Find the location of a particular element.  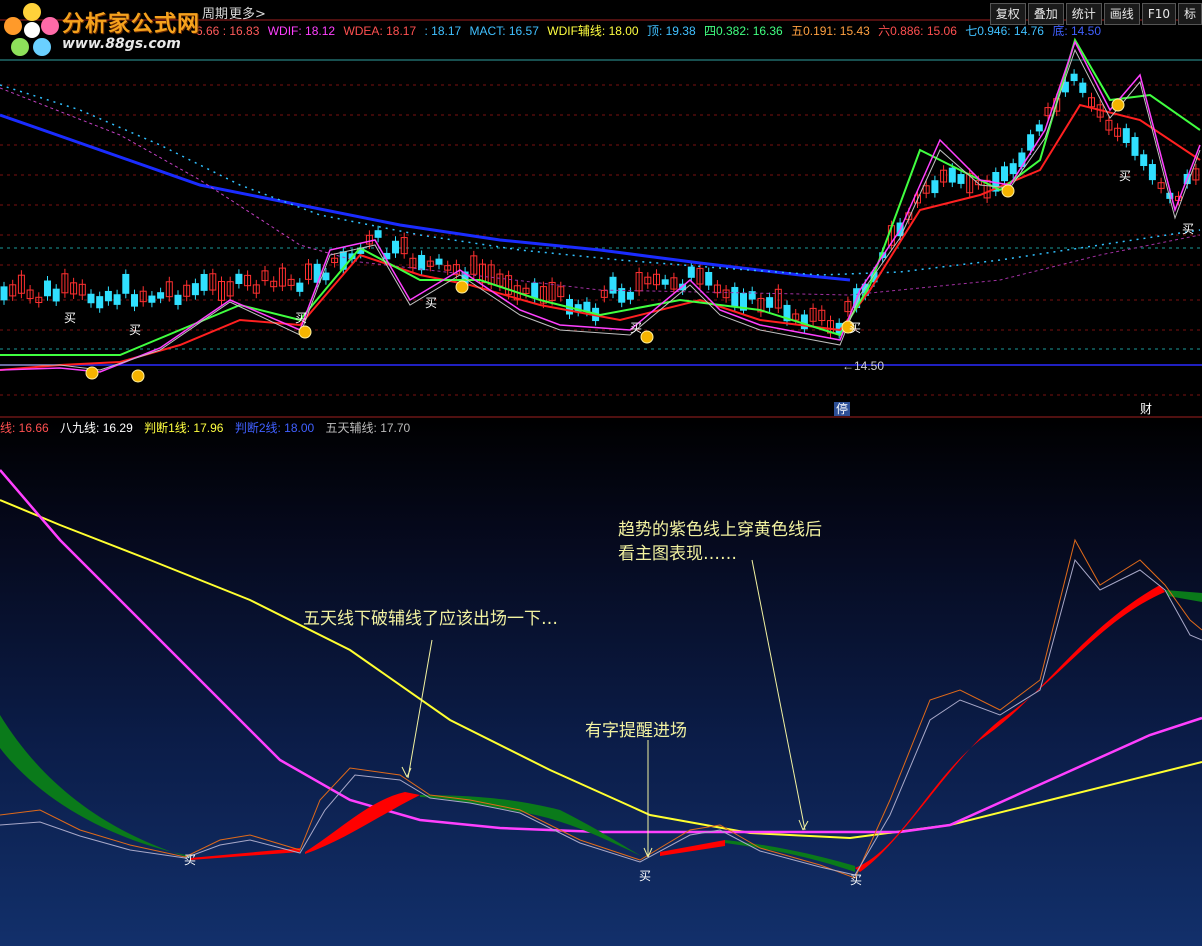

band-green-mid is located at coordinates (534, 827).